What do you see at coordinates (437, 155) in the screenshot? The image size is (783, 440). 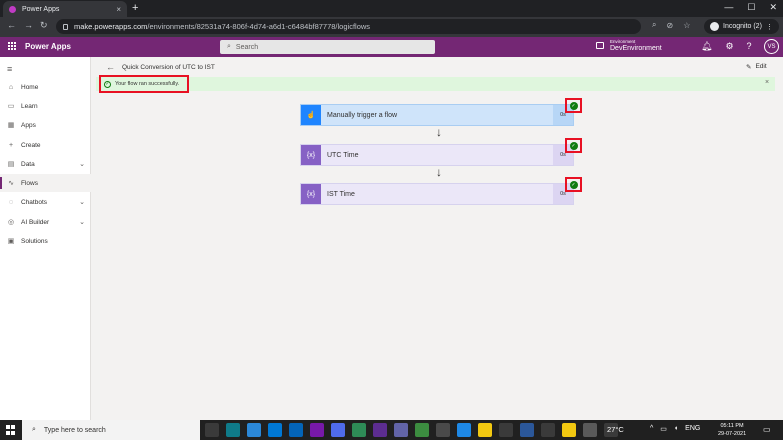 I see `flow-step-utc-time: {x} UTC Time 0s` at bounding box center [437, 155].